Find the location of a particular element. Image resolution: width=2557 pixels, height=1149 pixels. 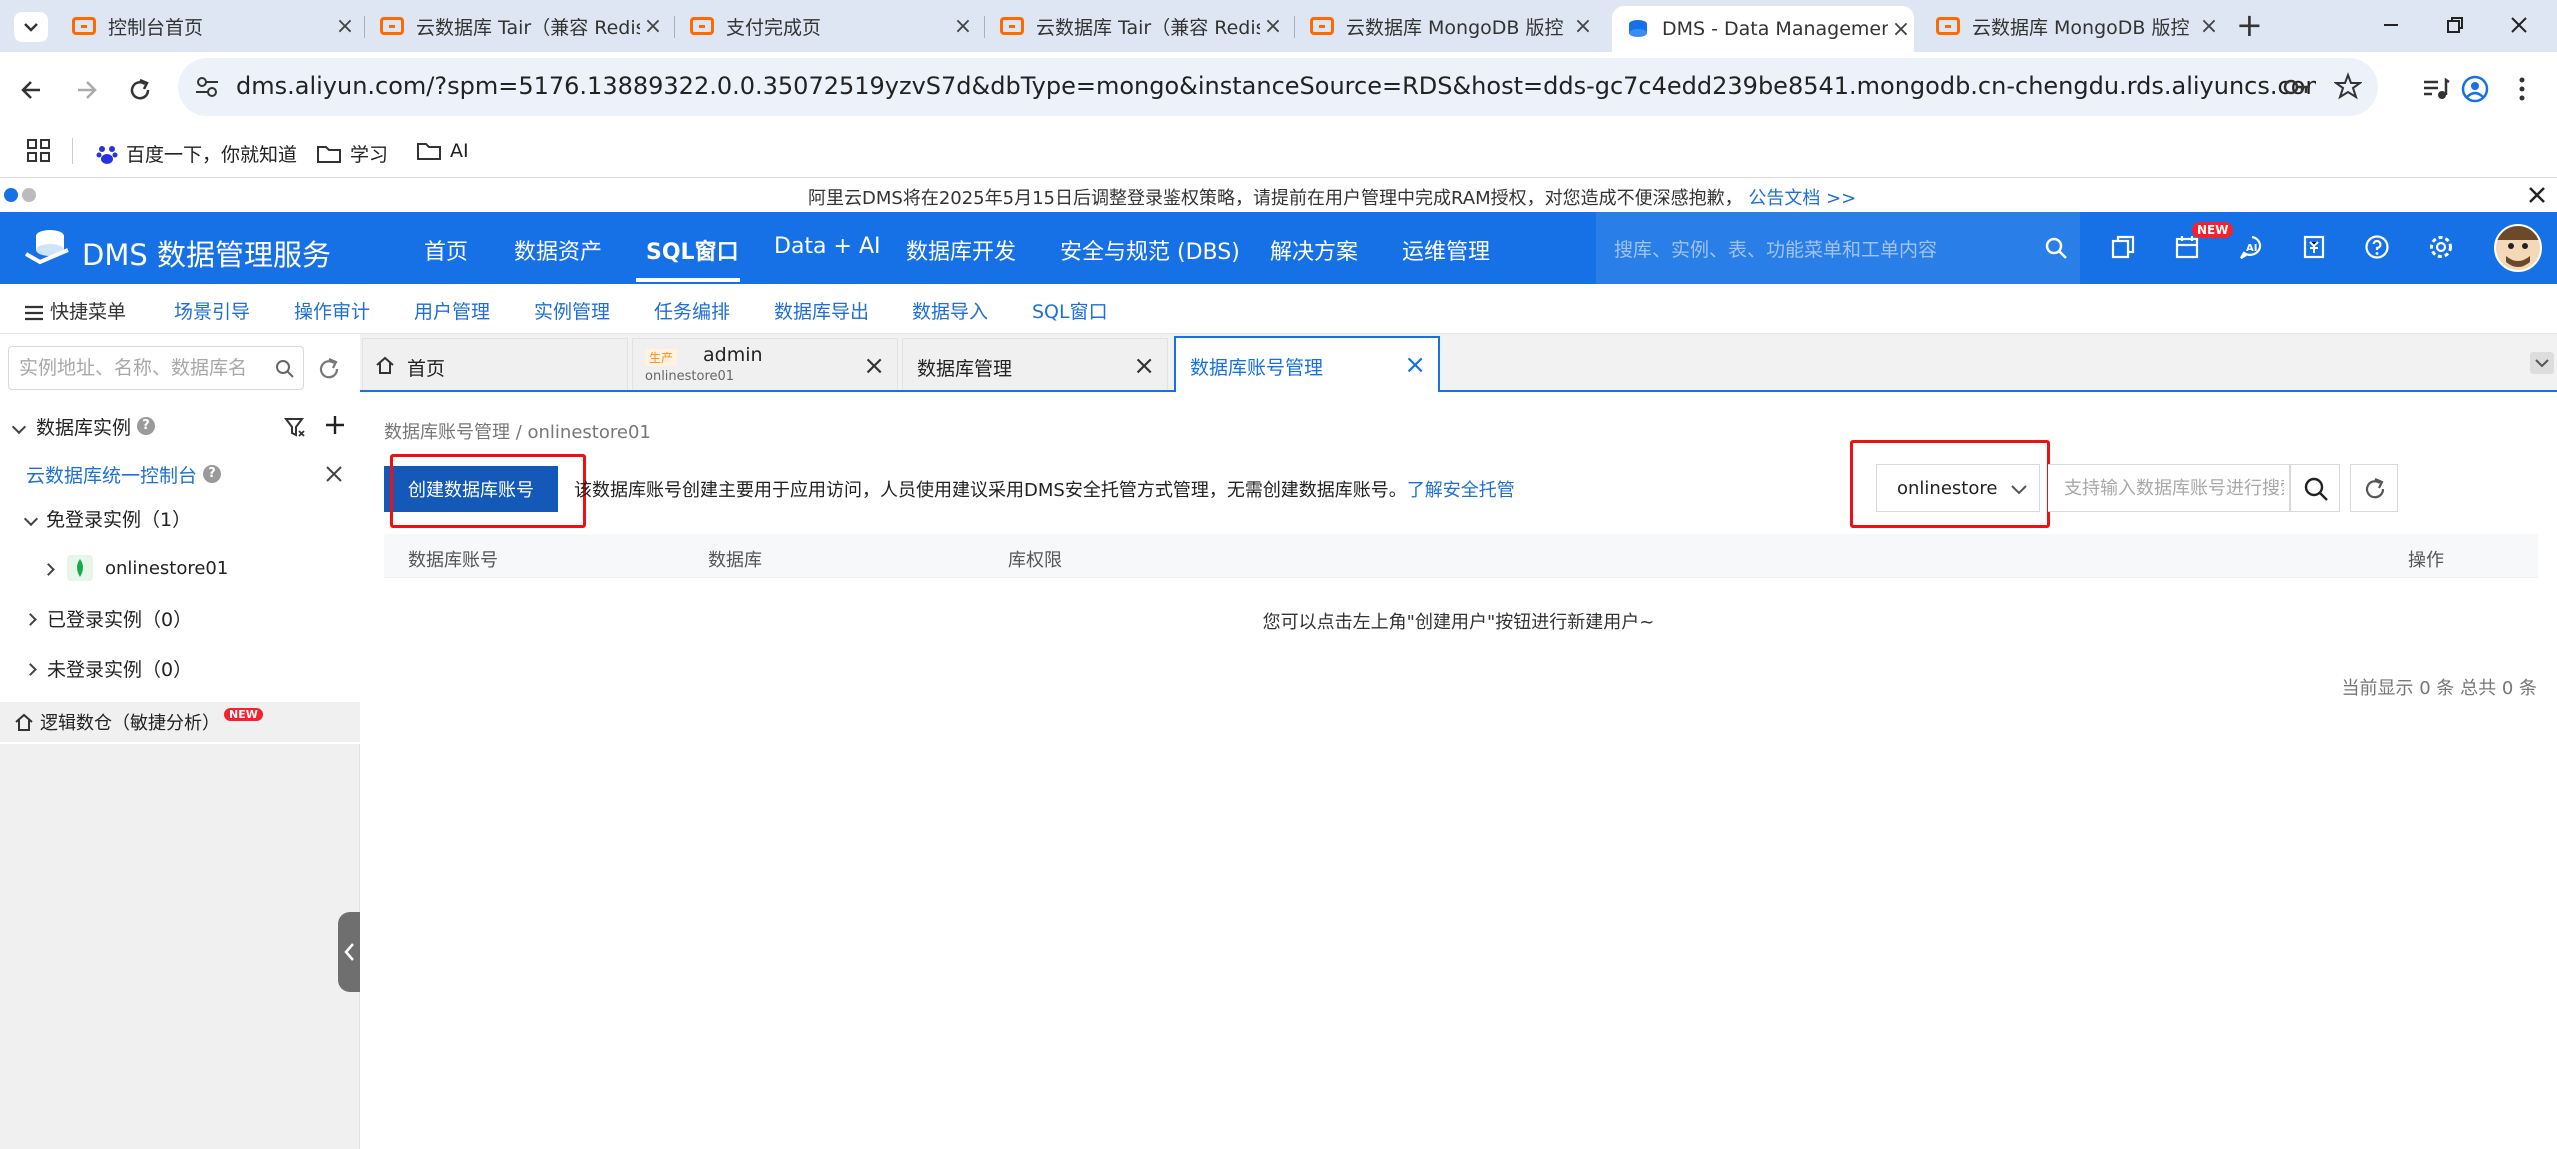

account-search-input is located at coordinates (2174, 488).